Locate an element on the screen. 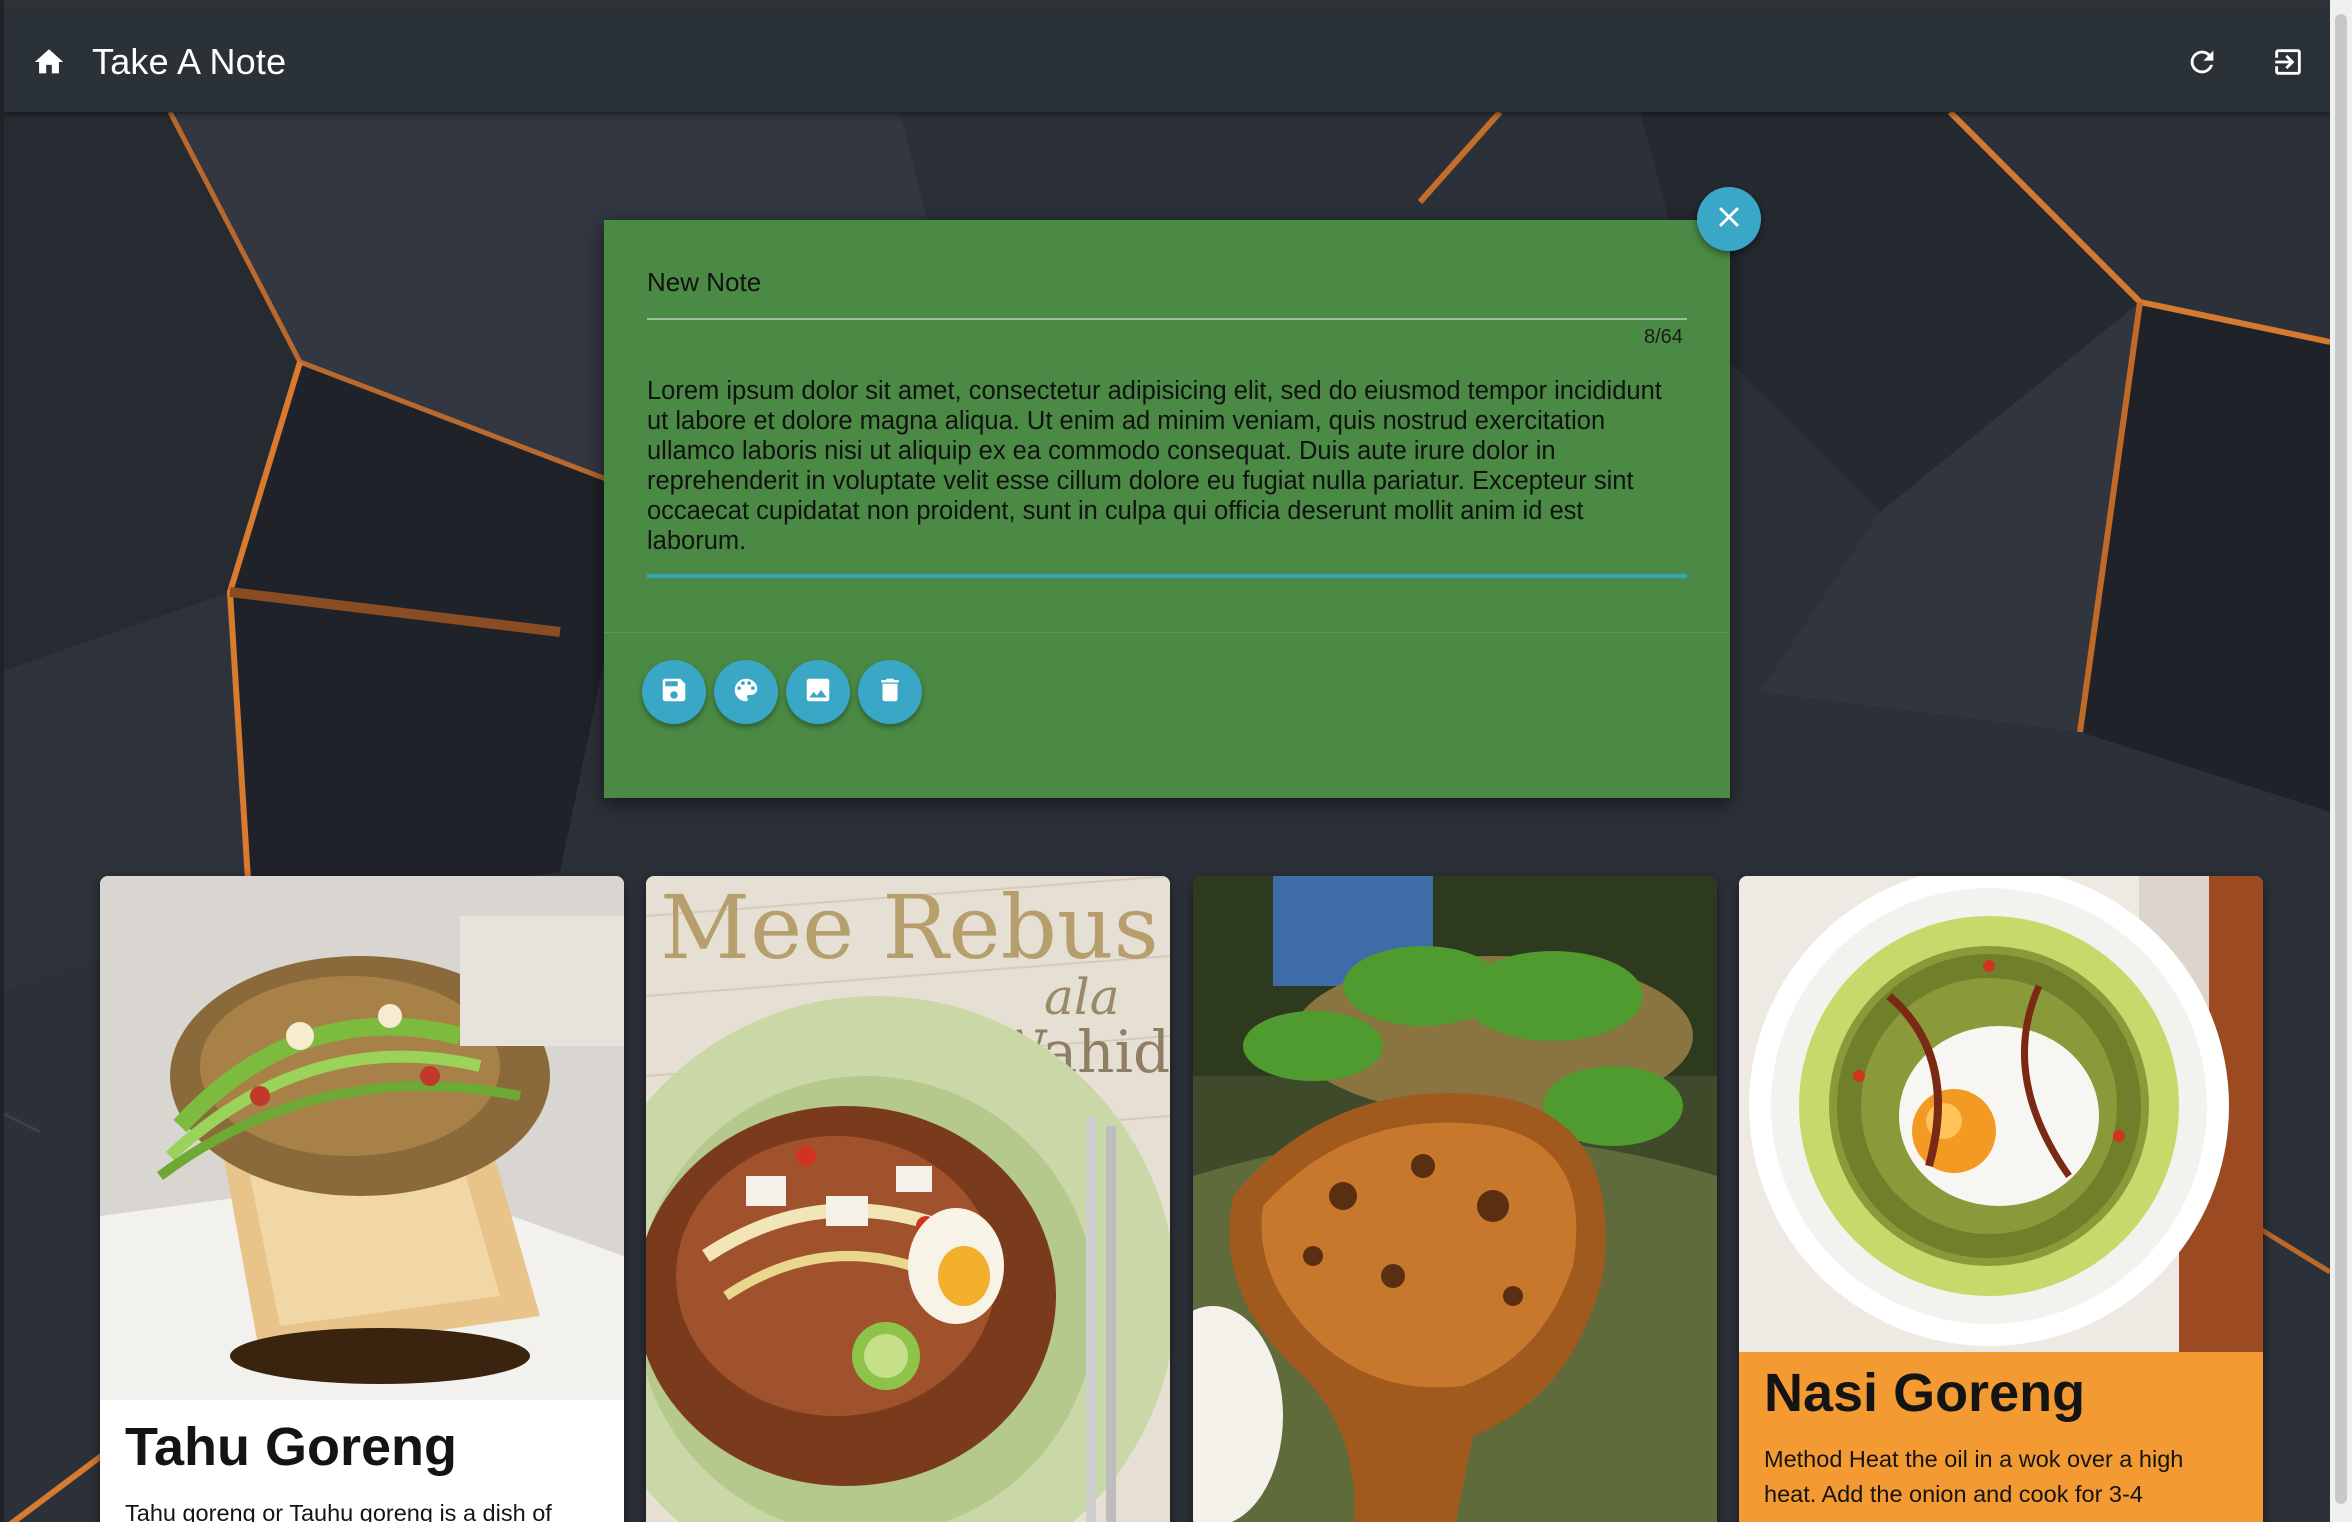 The width and height of the screenshot is (2352, 1522). add-image-button is located at coordinates (818, 692).